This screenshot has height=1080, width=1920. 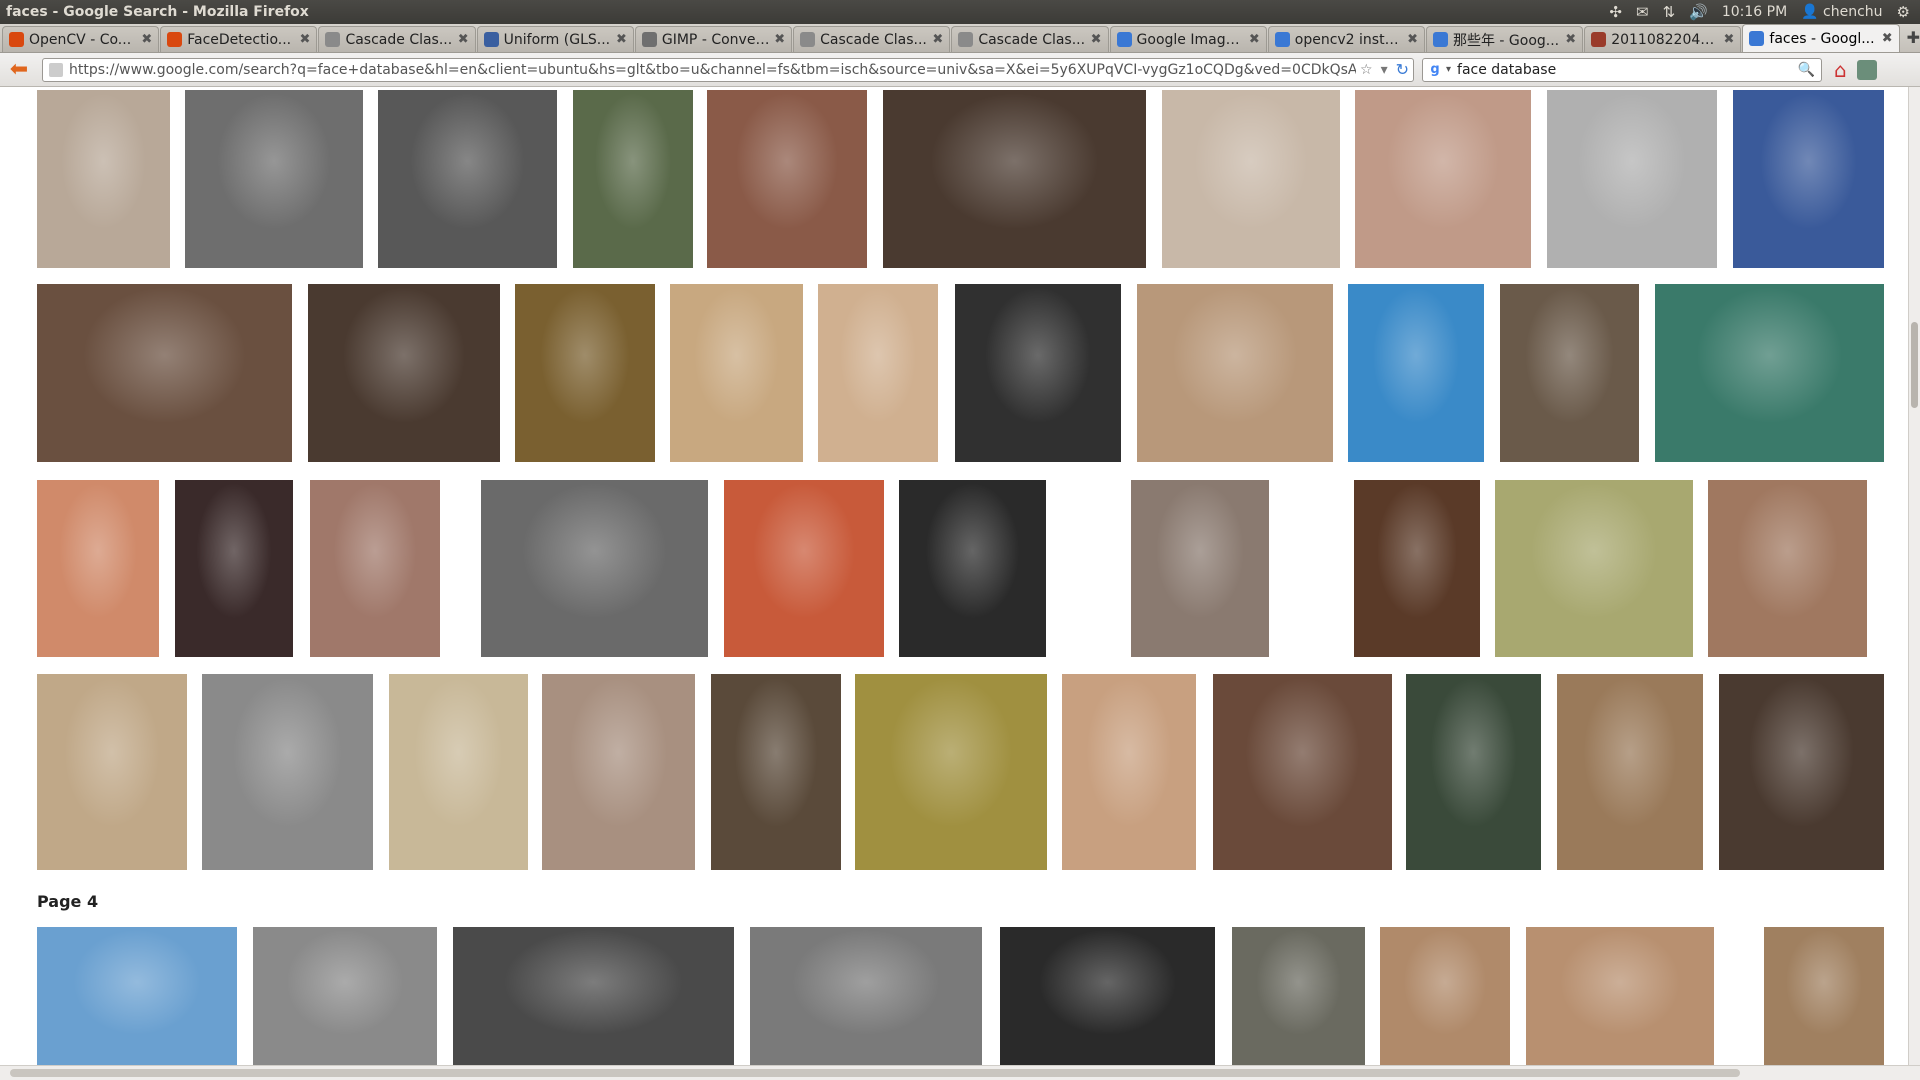 I want to click on horizontal-scroll-thumb, so click(x=875, y=1073).